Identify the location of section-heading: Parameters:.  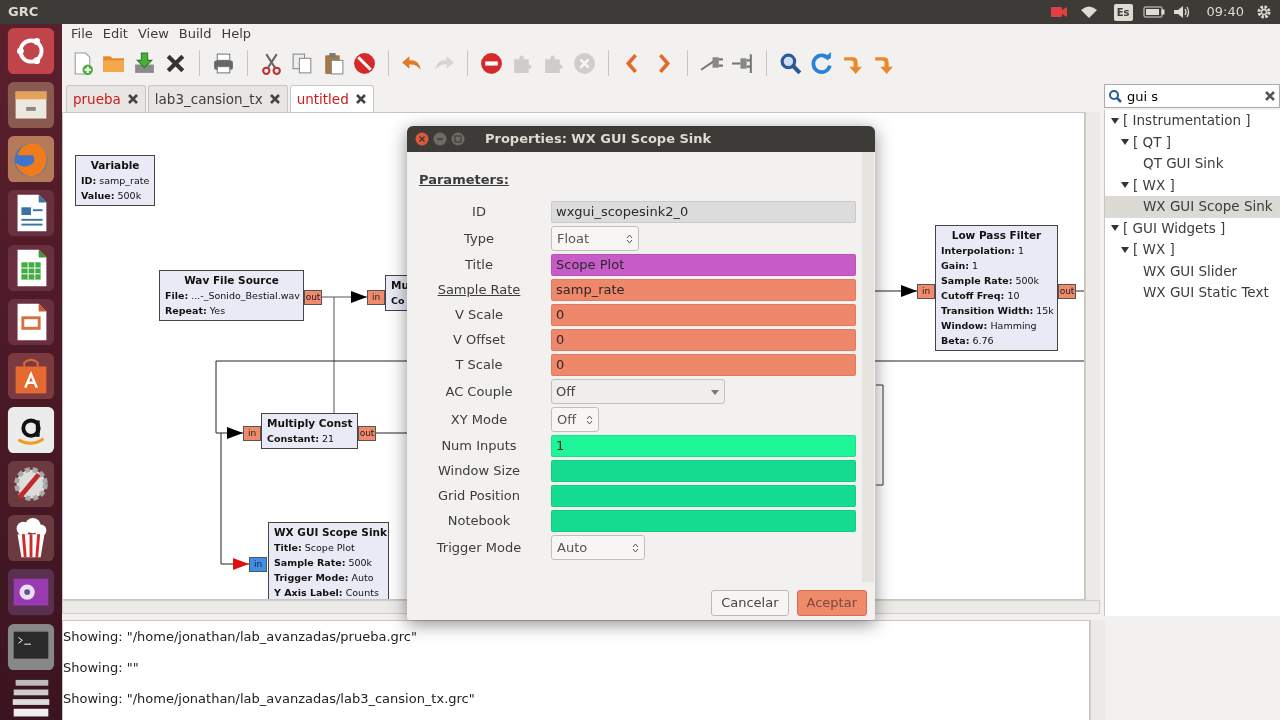
(464, 180).